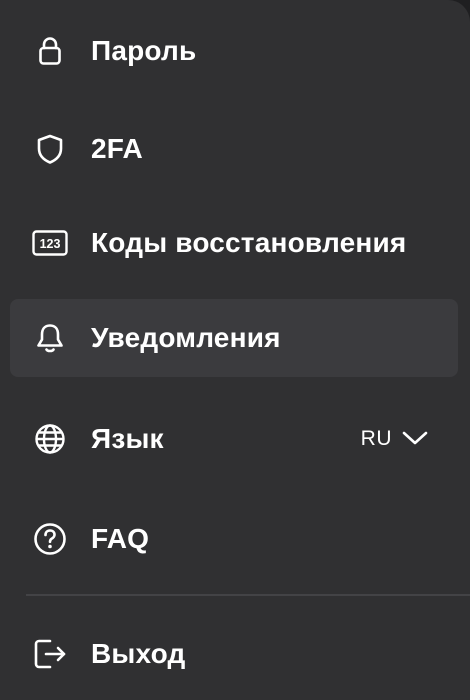 This screenshot has height=700, width=470. Describe the element at coordinates (234, 51) in the screenshot. I see `menu-item-password: Пароль` at that location.